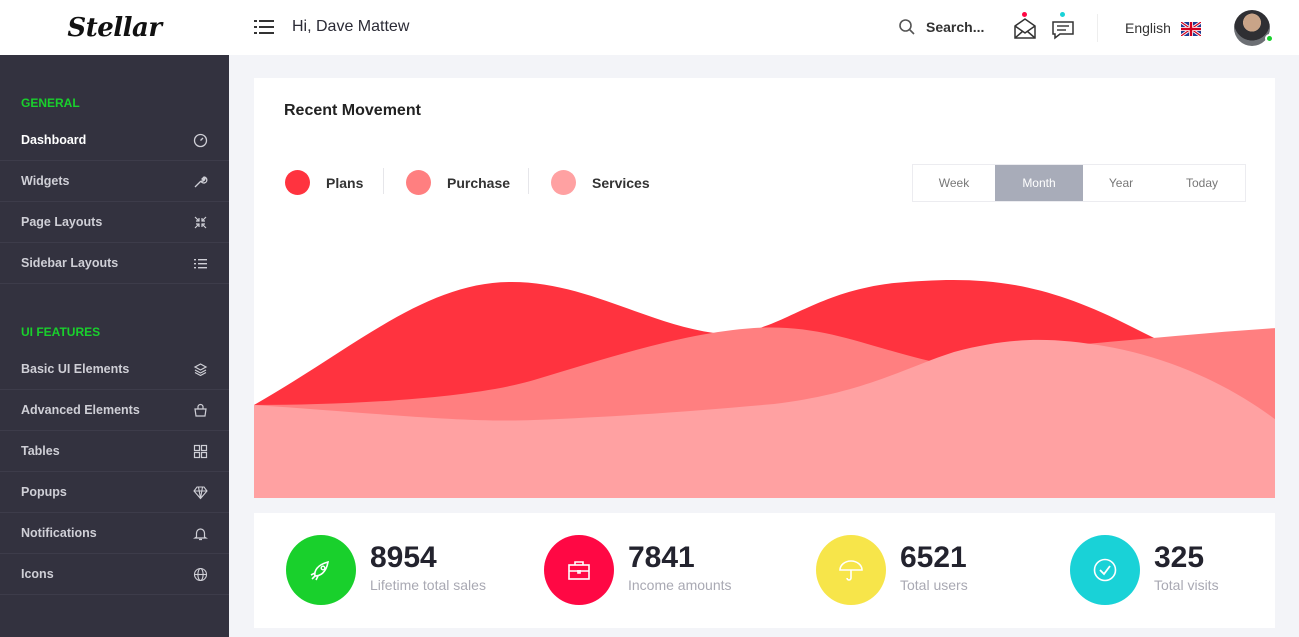  Describe the element at coordinates (907, 27) in the screenshot. I see `search-icon` at that location.